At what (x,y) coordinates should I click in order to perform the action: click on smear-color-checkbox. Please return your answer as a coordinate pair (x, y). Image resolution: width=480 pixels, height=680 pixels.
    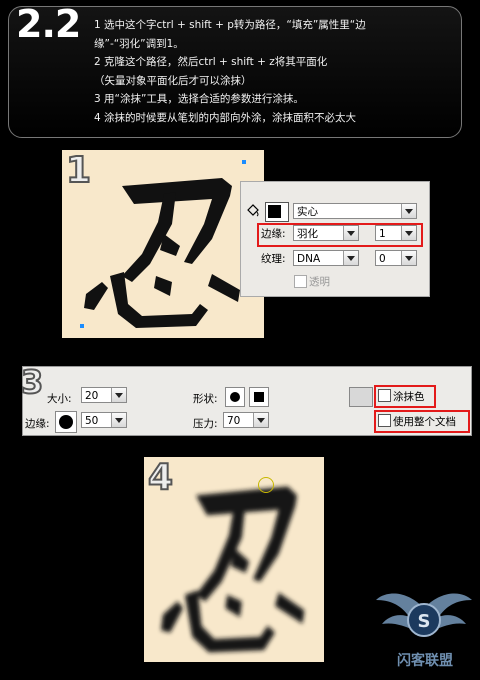
    Looking at the image, I should click on (384, 395).